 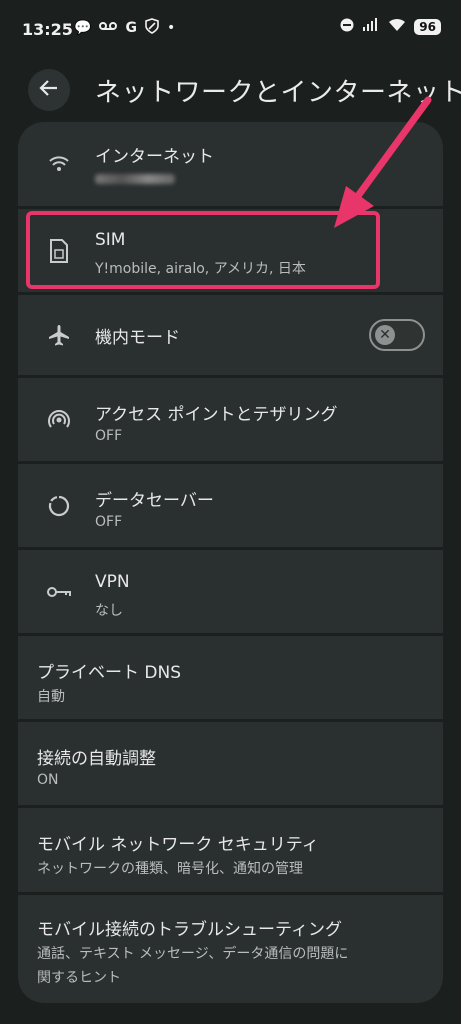 What do you see at coordinates (427, 27) in the screenshot?
I see `battery-badge: 96` at bounding box center [427, 27].